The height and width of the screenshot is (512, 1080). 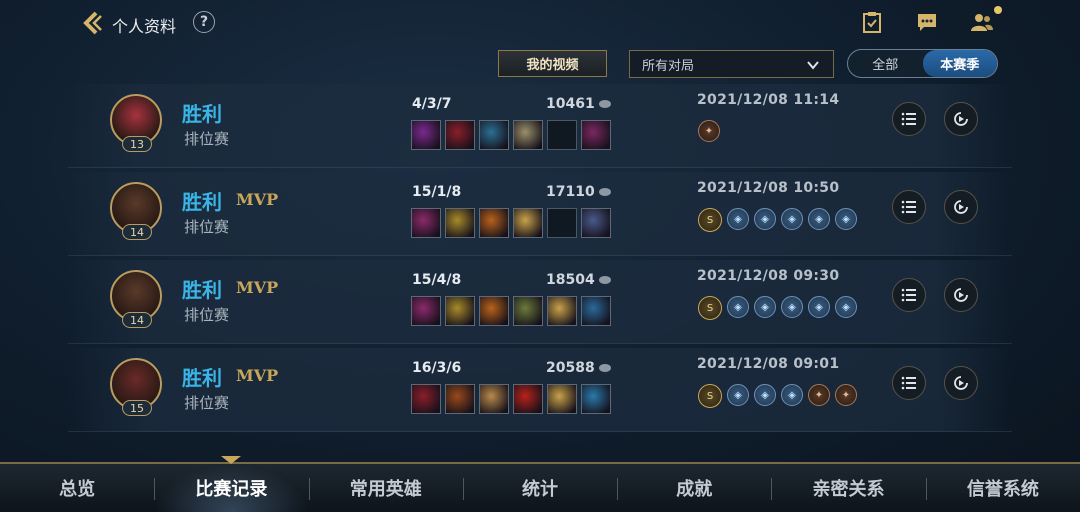 What do you see at coordinates (137, 408) in the screenshot?
I see `hero-level: 15` at bounding box center [137, 408].